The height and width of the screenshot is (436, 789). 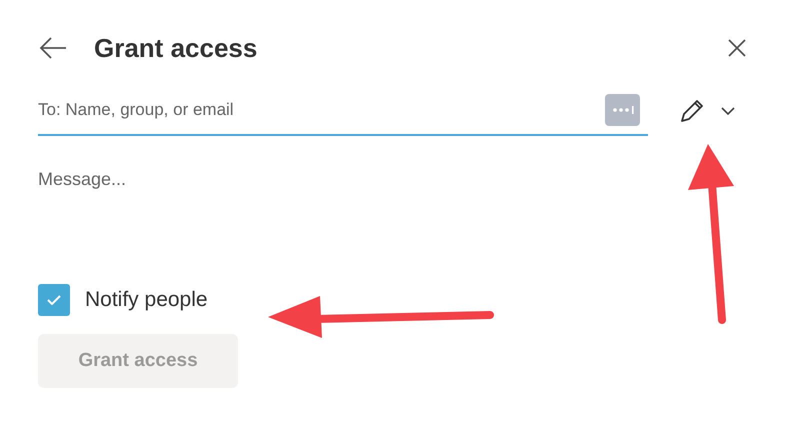 I want to click on checkmark-icon, so click(x=54, y=300).